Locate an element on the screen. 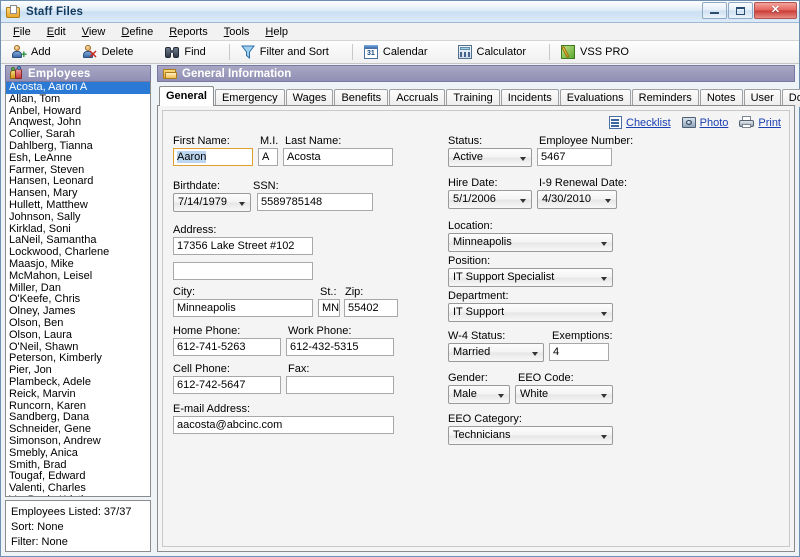 Image resolution: width=800 pixels, height=557 pixels. employee-list-item: Hansen, Leonard is located at coordinates (78, 182).